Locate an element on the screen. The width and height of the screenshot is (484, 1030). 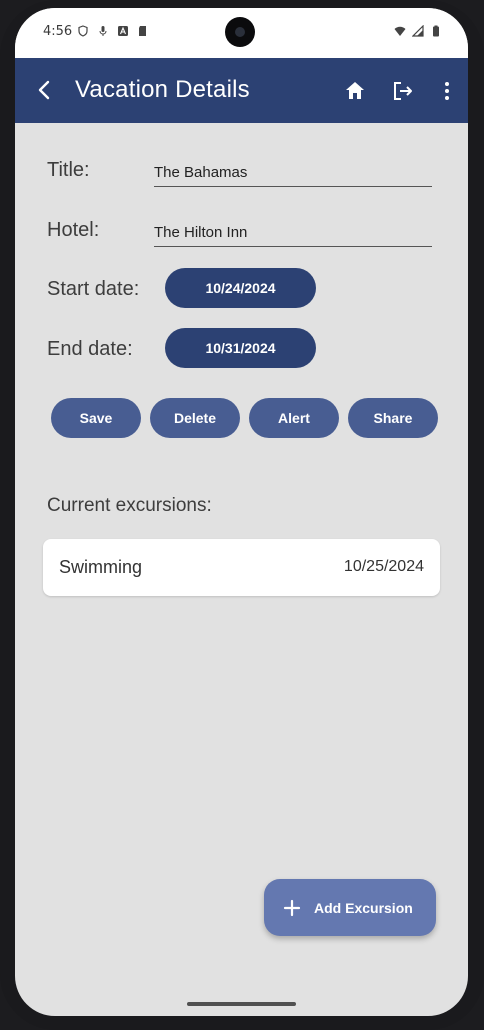
page-title: Vacation Details is located at coordinates (162, 89).